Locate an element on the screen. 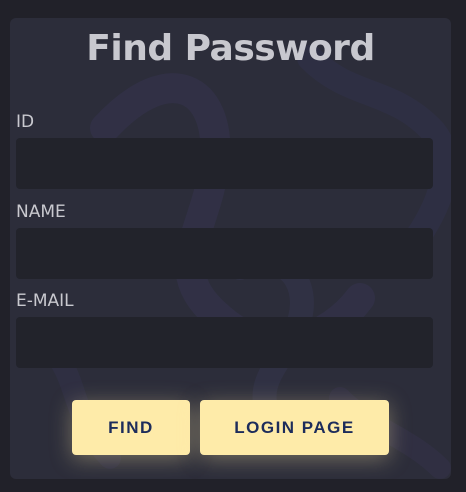 The height and width of the screenshot is (492, 466). page-title: Find Password is located at coordinates (230, 48).